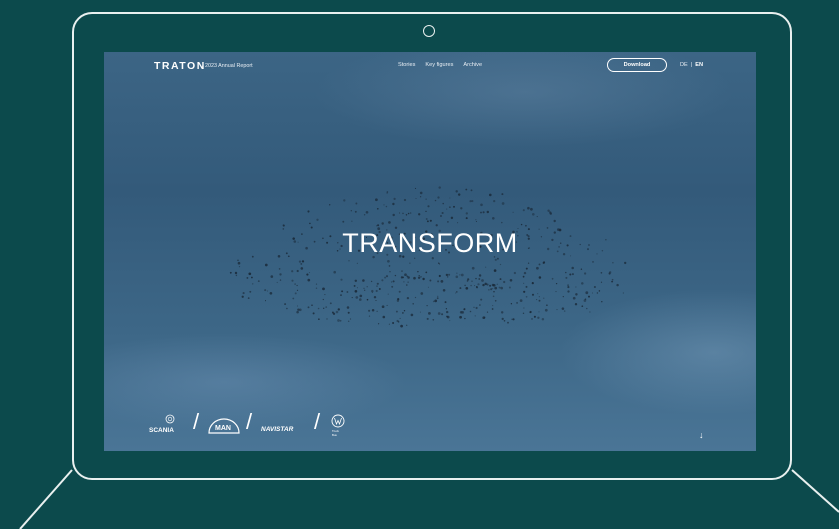  I want to click on brand-navistar: NAVISTAR, so click(277, 429).